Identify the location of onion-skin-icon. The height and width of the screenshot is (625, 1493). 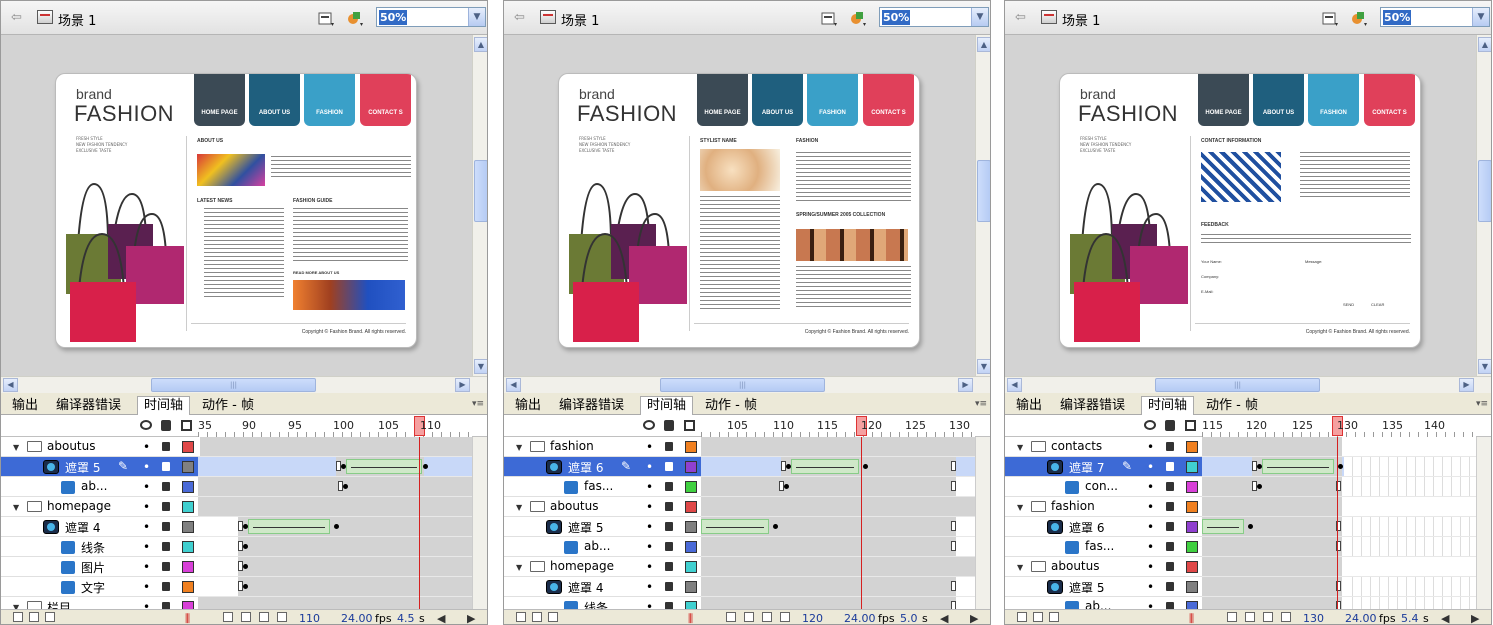
(1232, 617).